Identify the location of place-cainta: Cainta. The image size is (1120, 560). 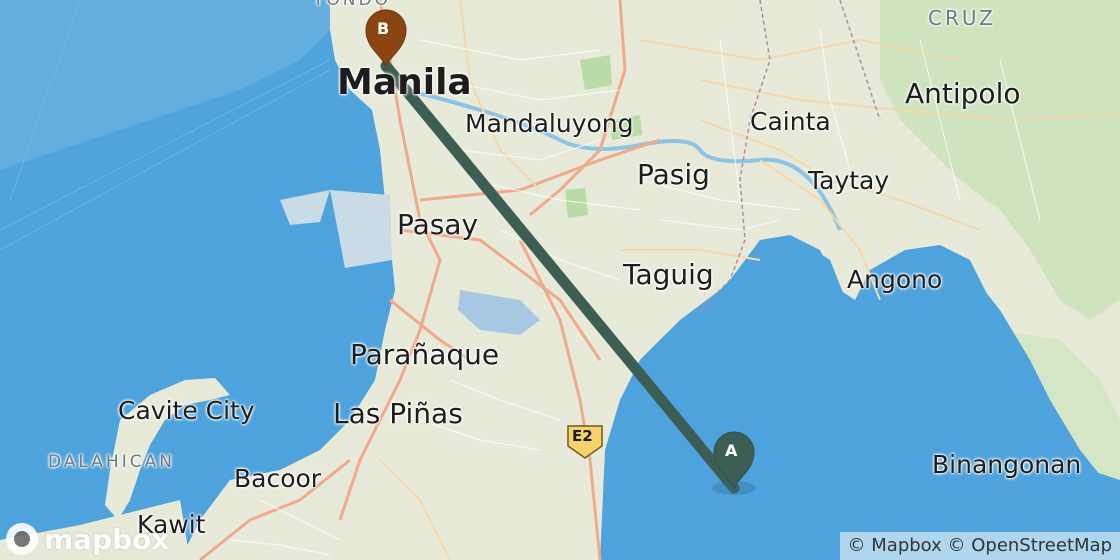
(790, 121).